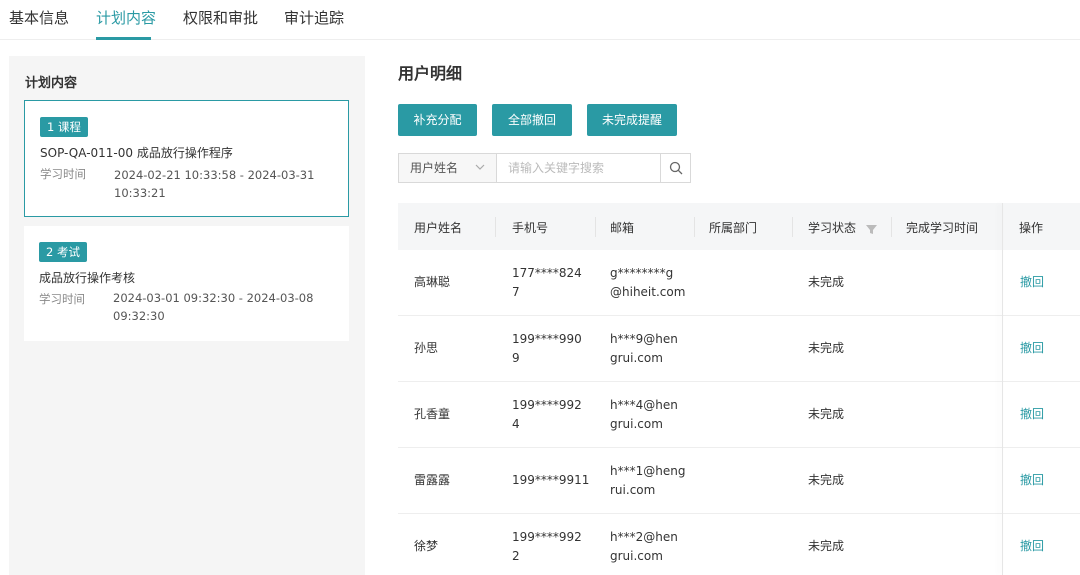  What do you see at coordinates (622, 228) in the screenshot?
I see `column-header-email: 邮箱` at bounding box center [622, 228].